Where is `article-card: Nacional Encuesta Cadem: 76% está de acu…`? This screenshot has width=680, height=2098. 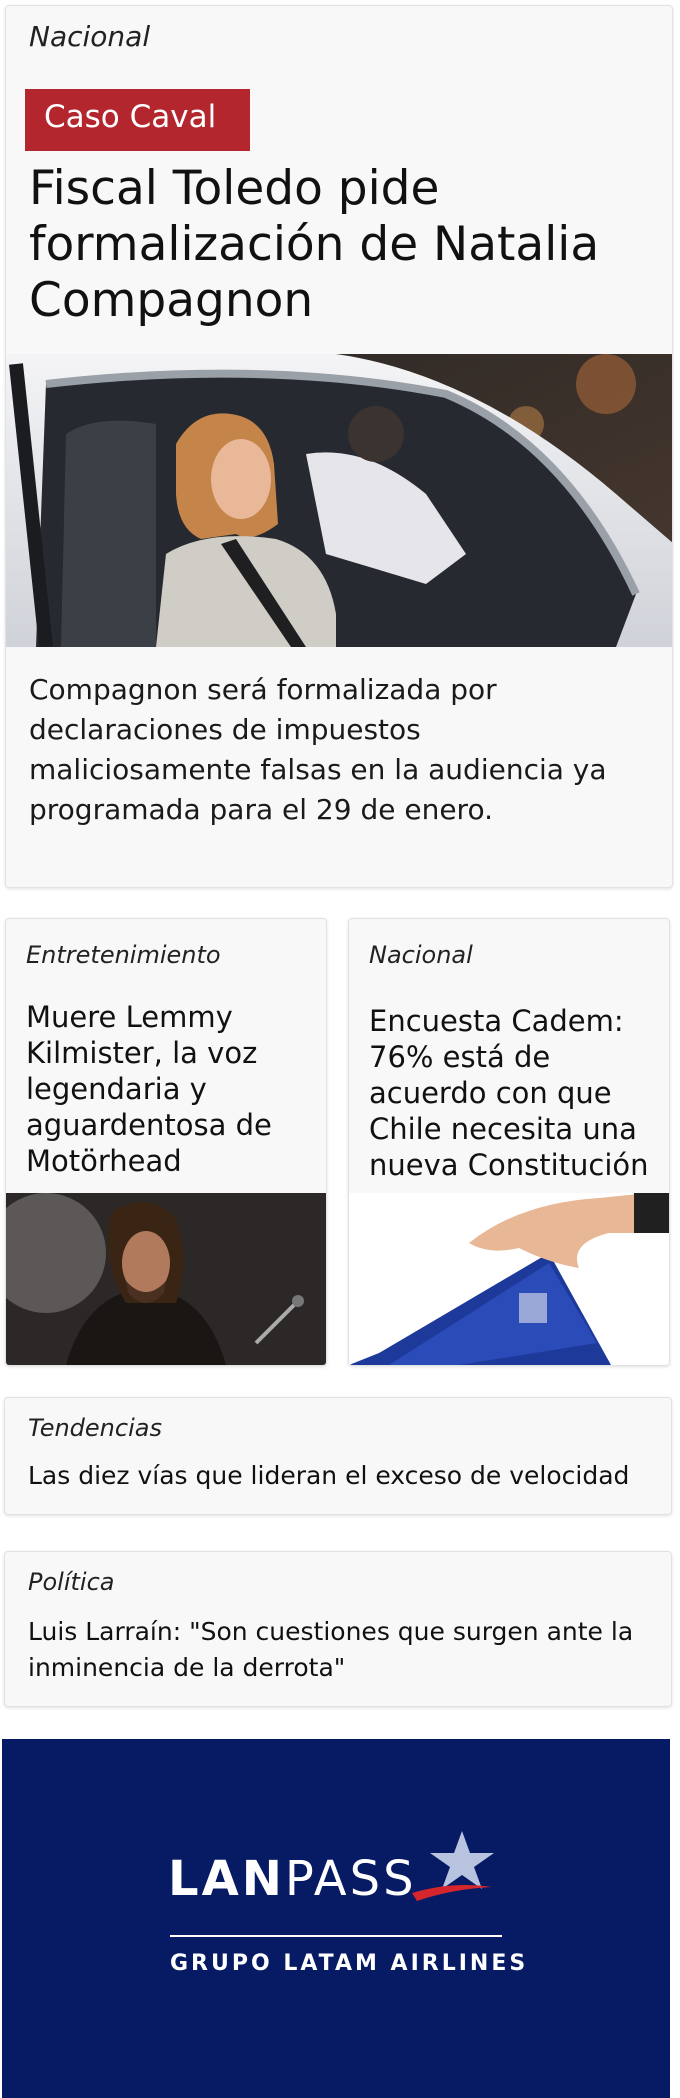 article-card: Nacional Encuesta Cadem: 76% está de acu… is located at coordinates (509, 1142).